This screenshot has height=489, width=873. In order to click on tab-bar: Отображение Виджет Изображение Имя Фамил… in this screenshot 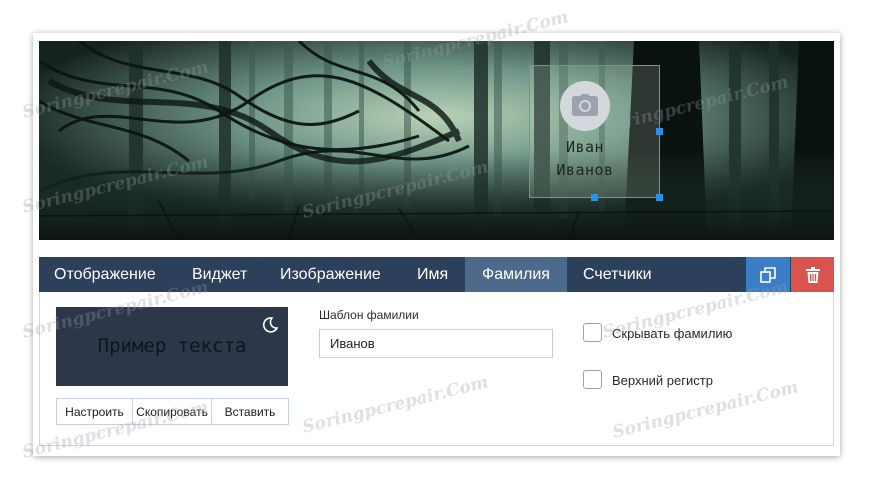, I will do `click(436, 274)`.